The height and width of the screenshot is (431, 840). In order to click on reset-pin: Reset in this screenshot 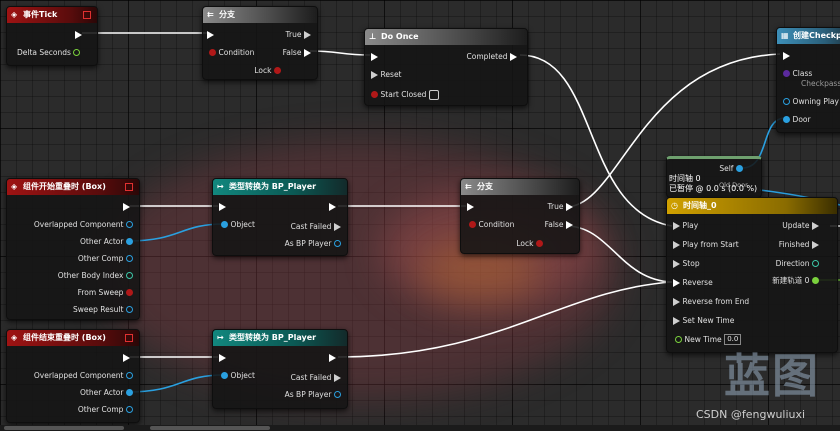, I will do `click(386, 75)`.